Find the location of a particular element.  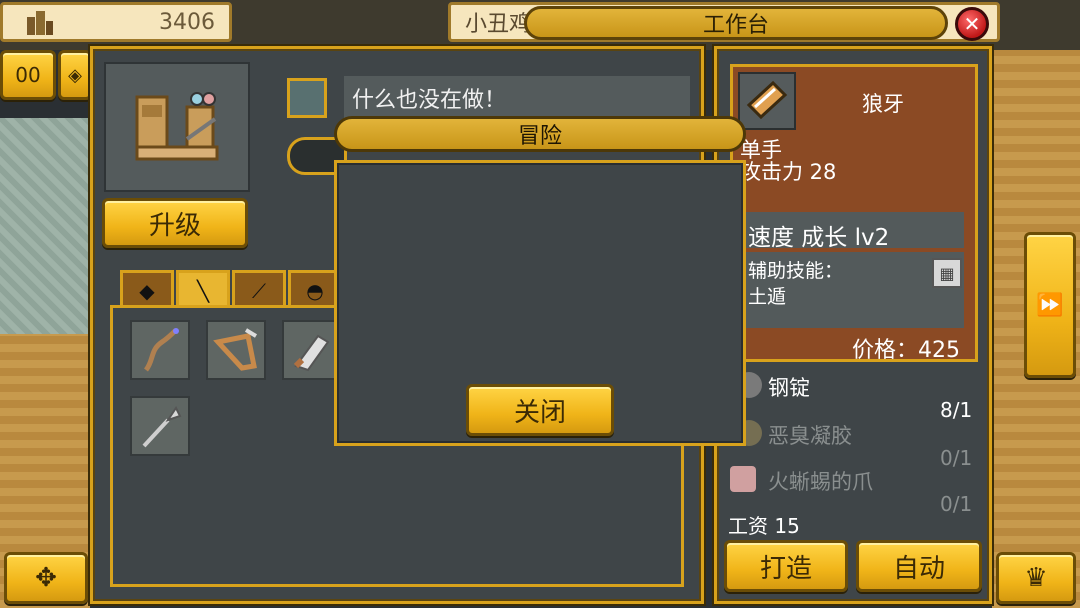

item-attack: 攻击力 28 is located at coordinates (788, 172).